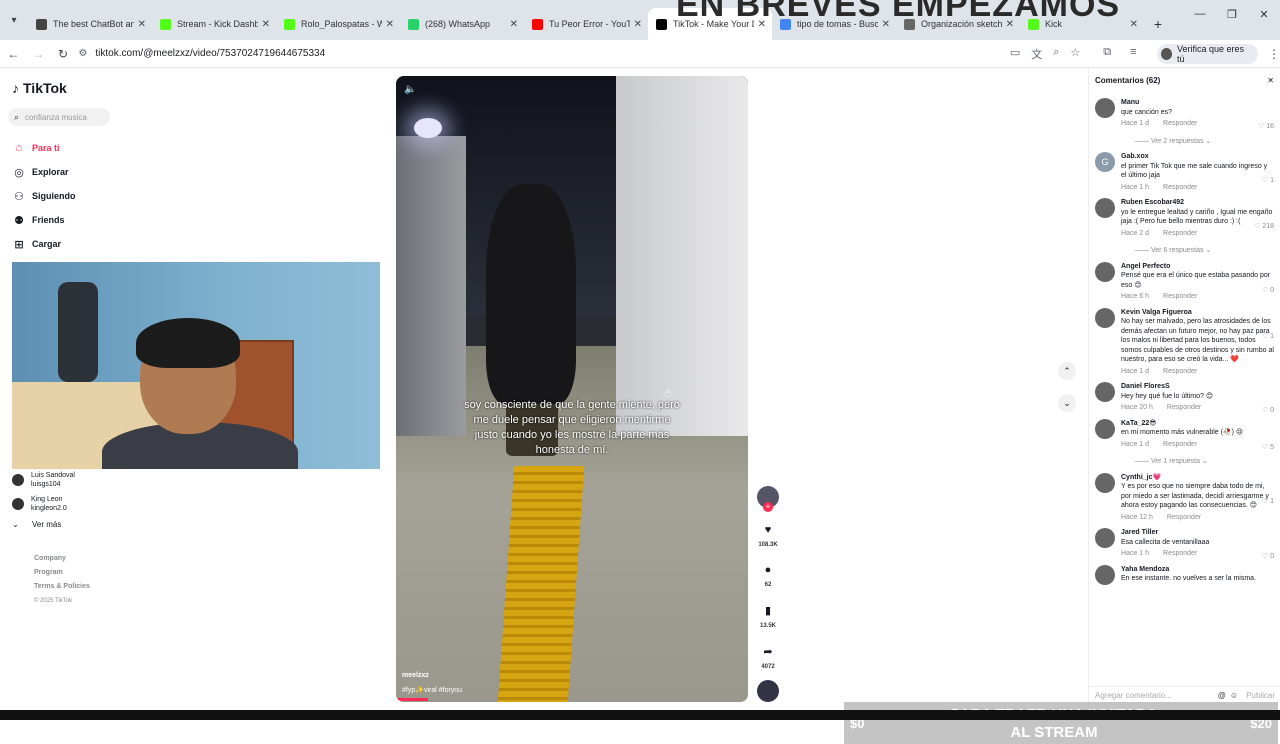  What do you see at coordinates (1015, 54) in the screenshot?
I see `install-icon: ▭` at bounding box center [1015, 54].